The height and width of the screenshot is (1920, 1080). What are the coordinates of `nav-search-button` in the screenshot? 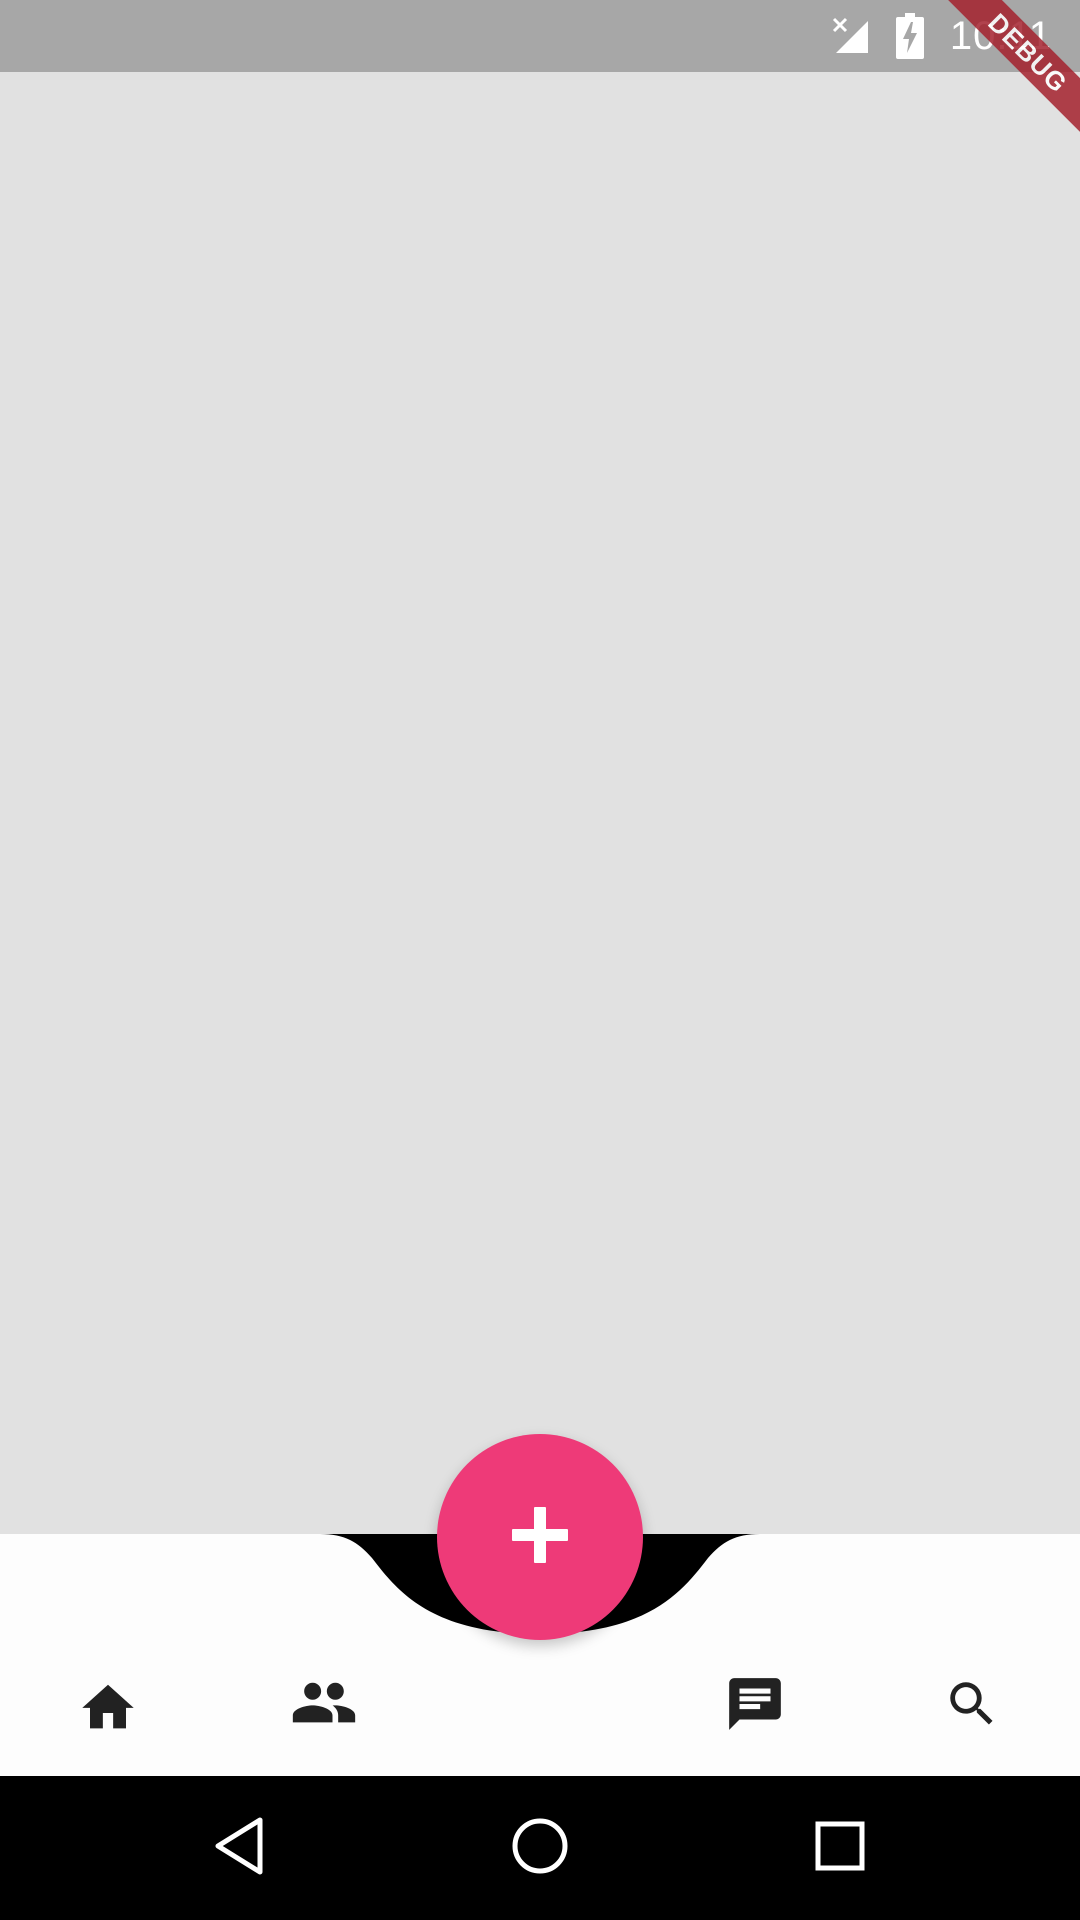 It's located at (972, 1706).